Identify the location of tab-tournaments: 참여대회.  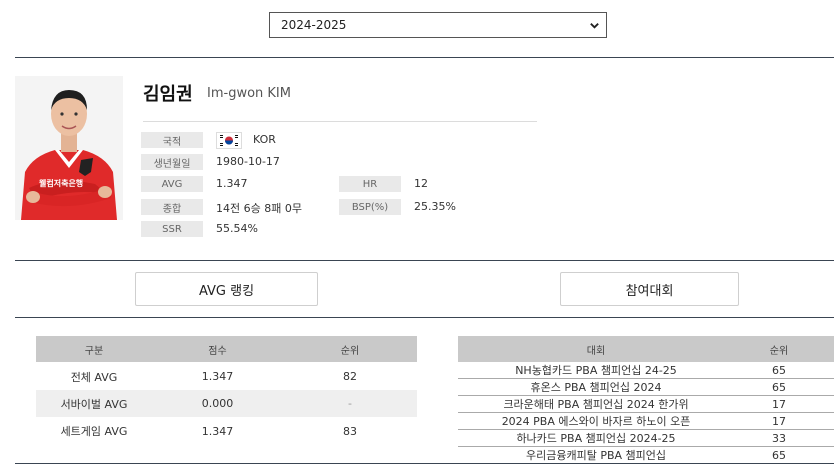
(649, 289).